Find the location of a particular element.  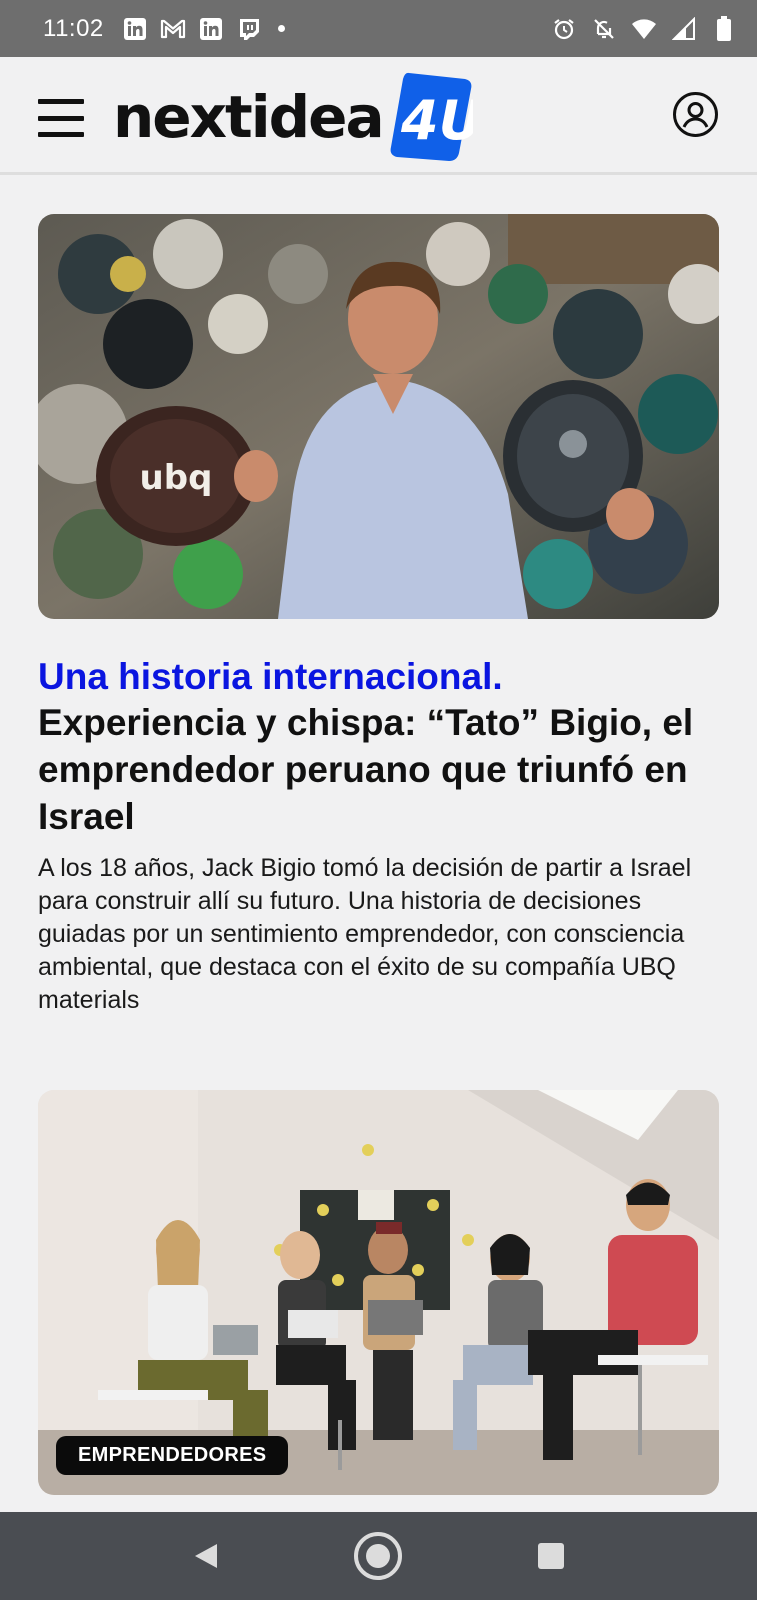

status-time: 11:02 is located at coordinates (73, 28).